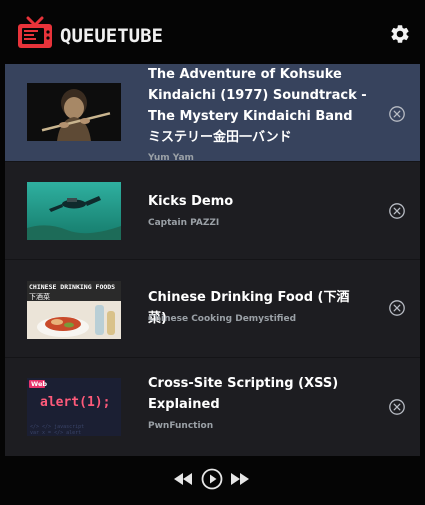 This screenshot has width=425, height=505. What do you see at coordinates (212, 32) in the screenshot?
I see `app-header: QUEUETUBE` at bounding box center [212, 32].